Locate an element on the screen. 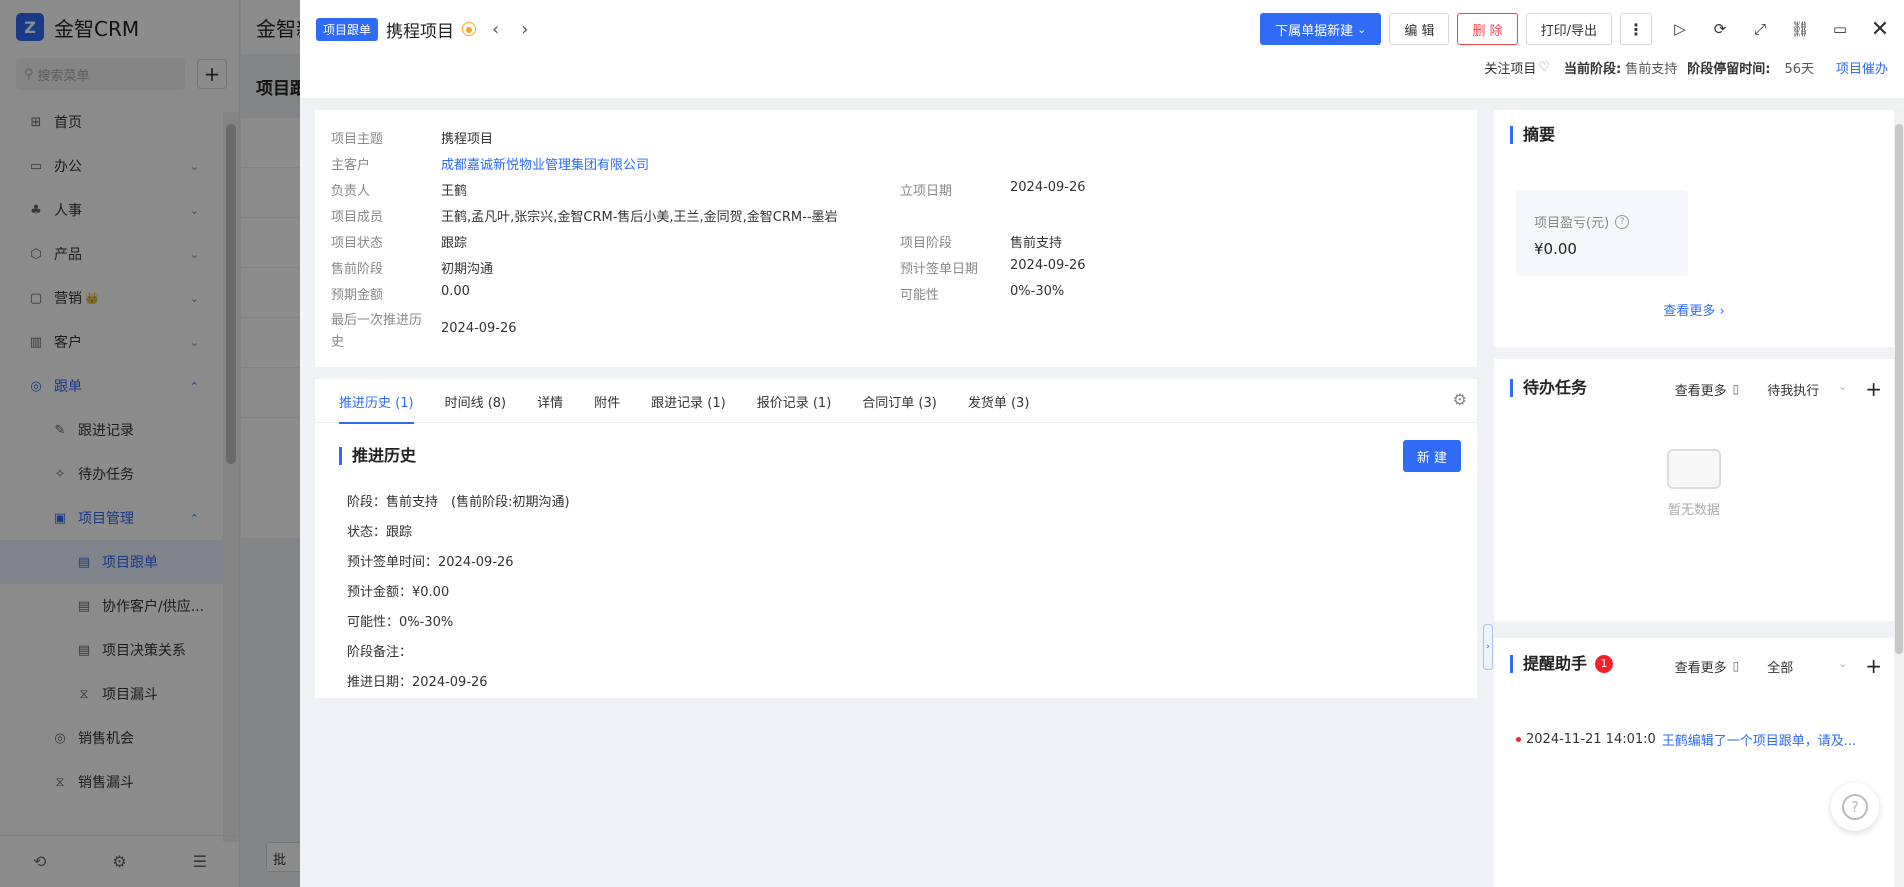 Image resolution: width=1904 pixels, height=887 pixels. tab-attachments: 附件 is located at coordinates (607, 401).